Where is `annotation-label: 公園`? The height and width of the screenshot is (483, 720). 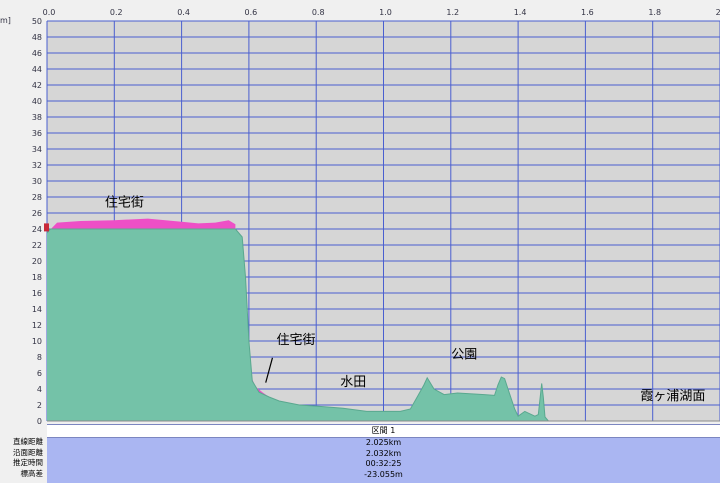
annotation-label: 公園 is located at coordinates (464, 355).